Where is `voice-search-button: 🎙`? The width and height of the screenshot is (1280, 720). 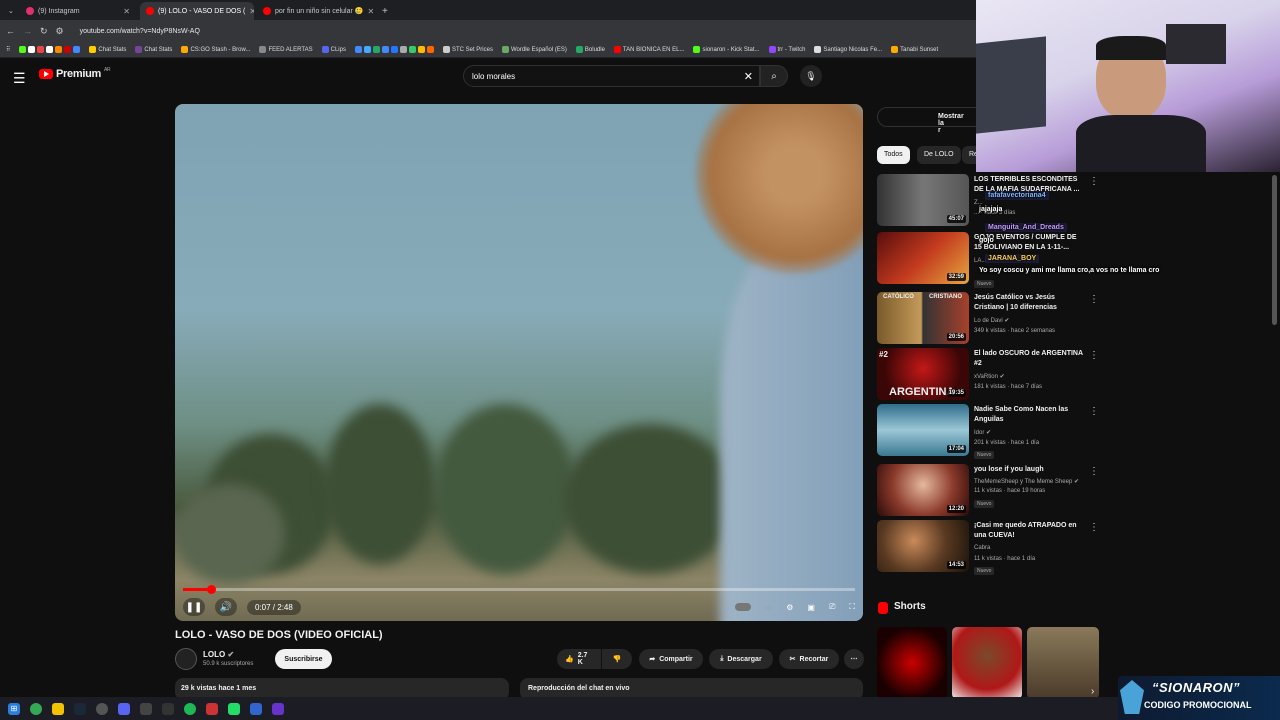 voice-search-button: 🎙 is located at coordinates (811, 76).